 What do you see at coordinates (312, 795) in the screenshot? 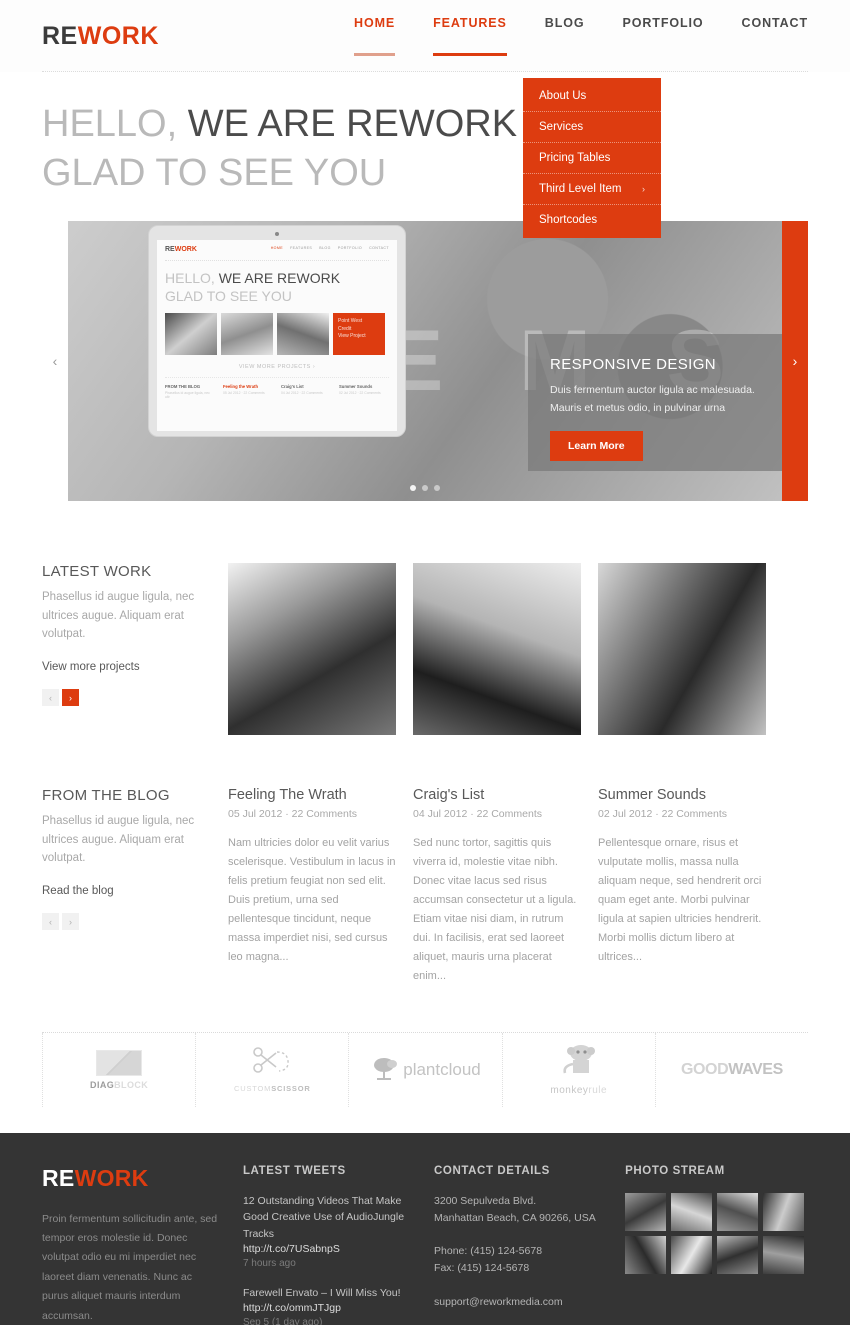
I see `blog-post-title: Feeling The Wrath` at bounding box center [312, 795].